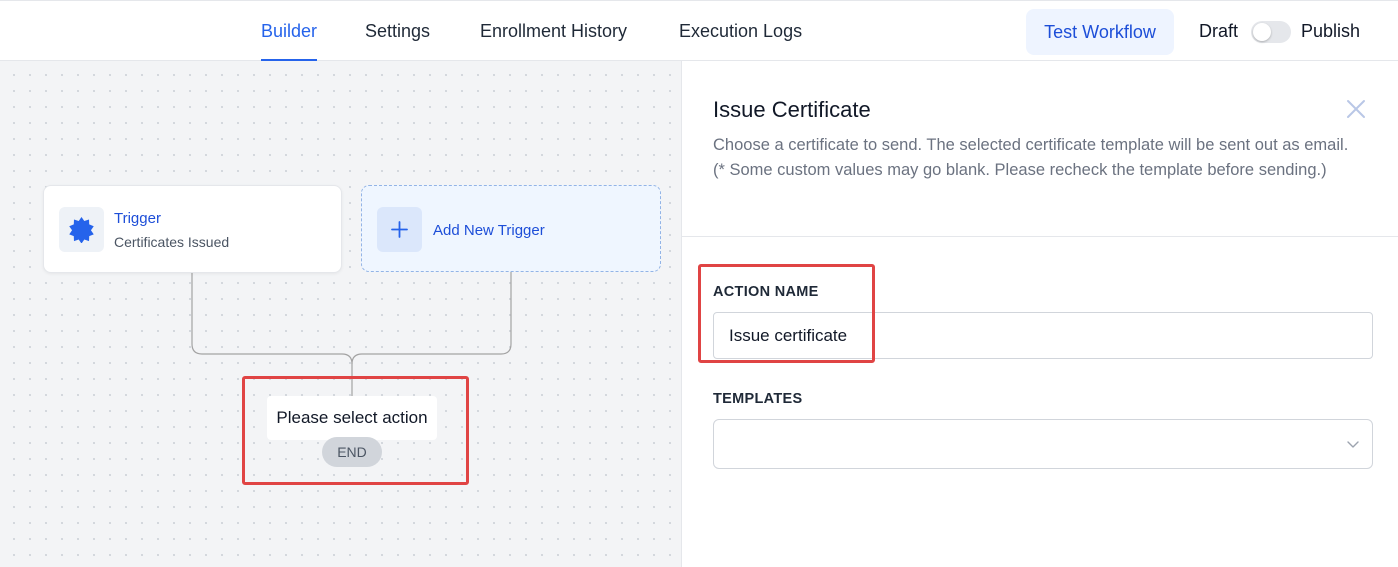 The height and width of the screenshot is (567, 1398). I want to click on connector-lines, so click(351, 334).